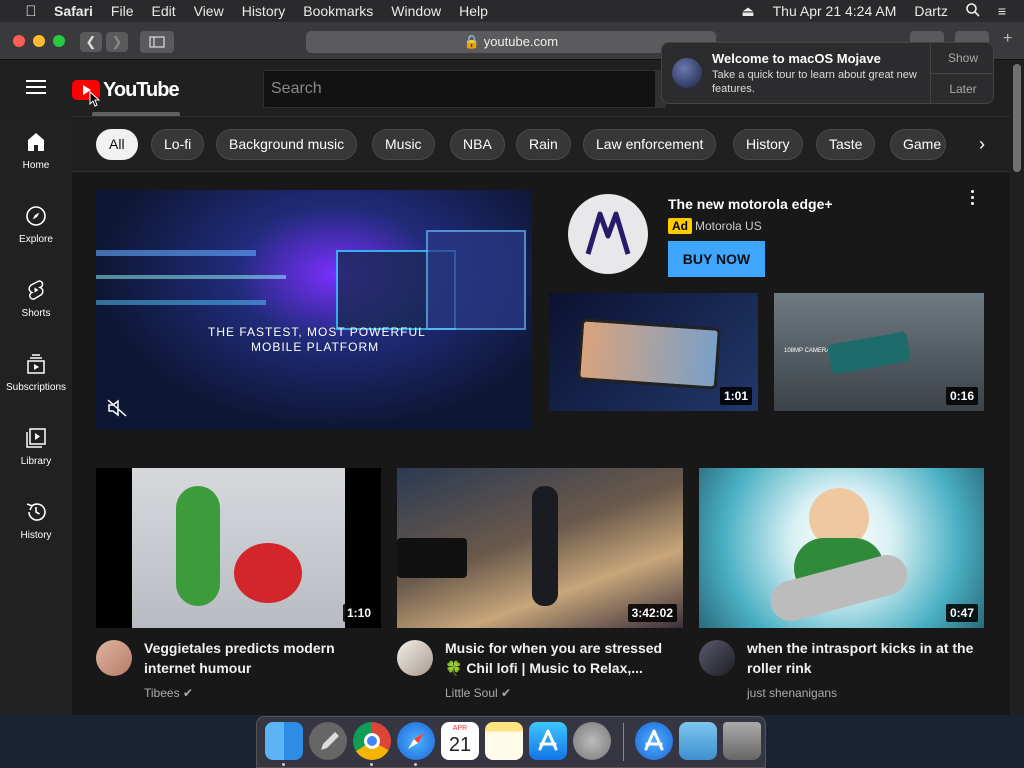  Describe the element at coordinates (841, 548) in the screenshot. I see `video-thumbnail-3: 0:47` at that location.